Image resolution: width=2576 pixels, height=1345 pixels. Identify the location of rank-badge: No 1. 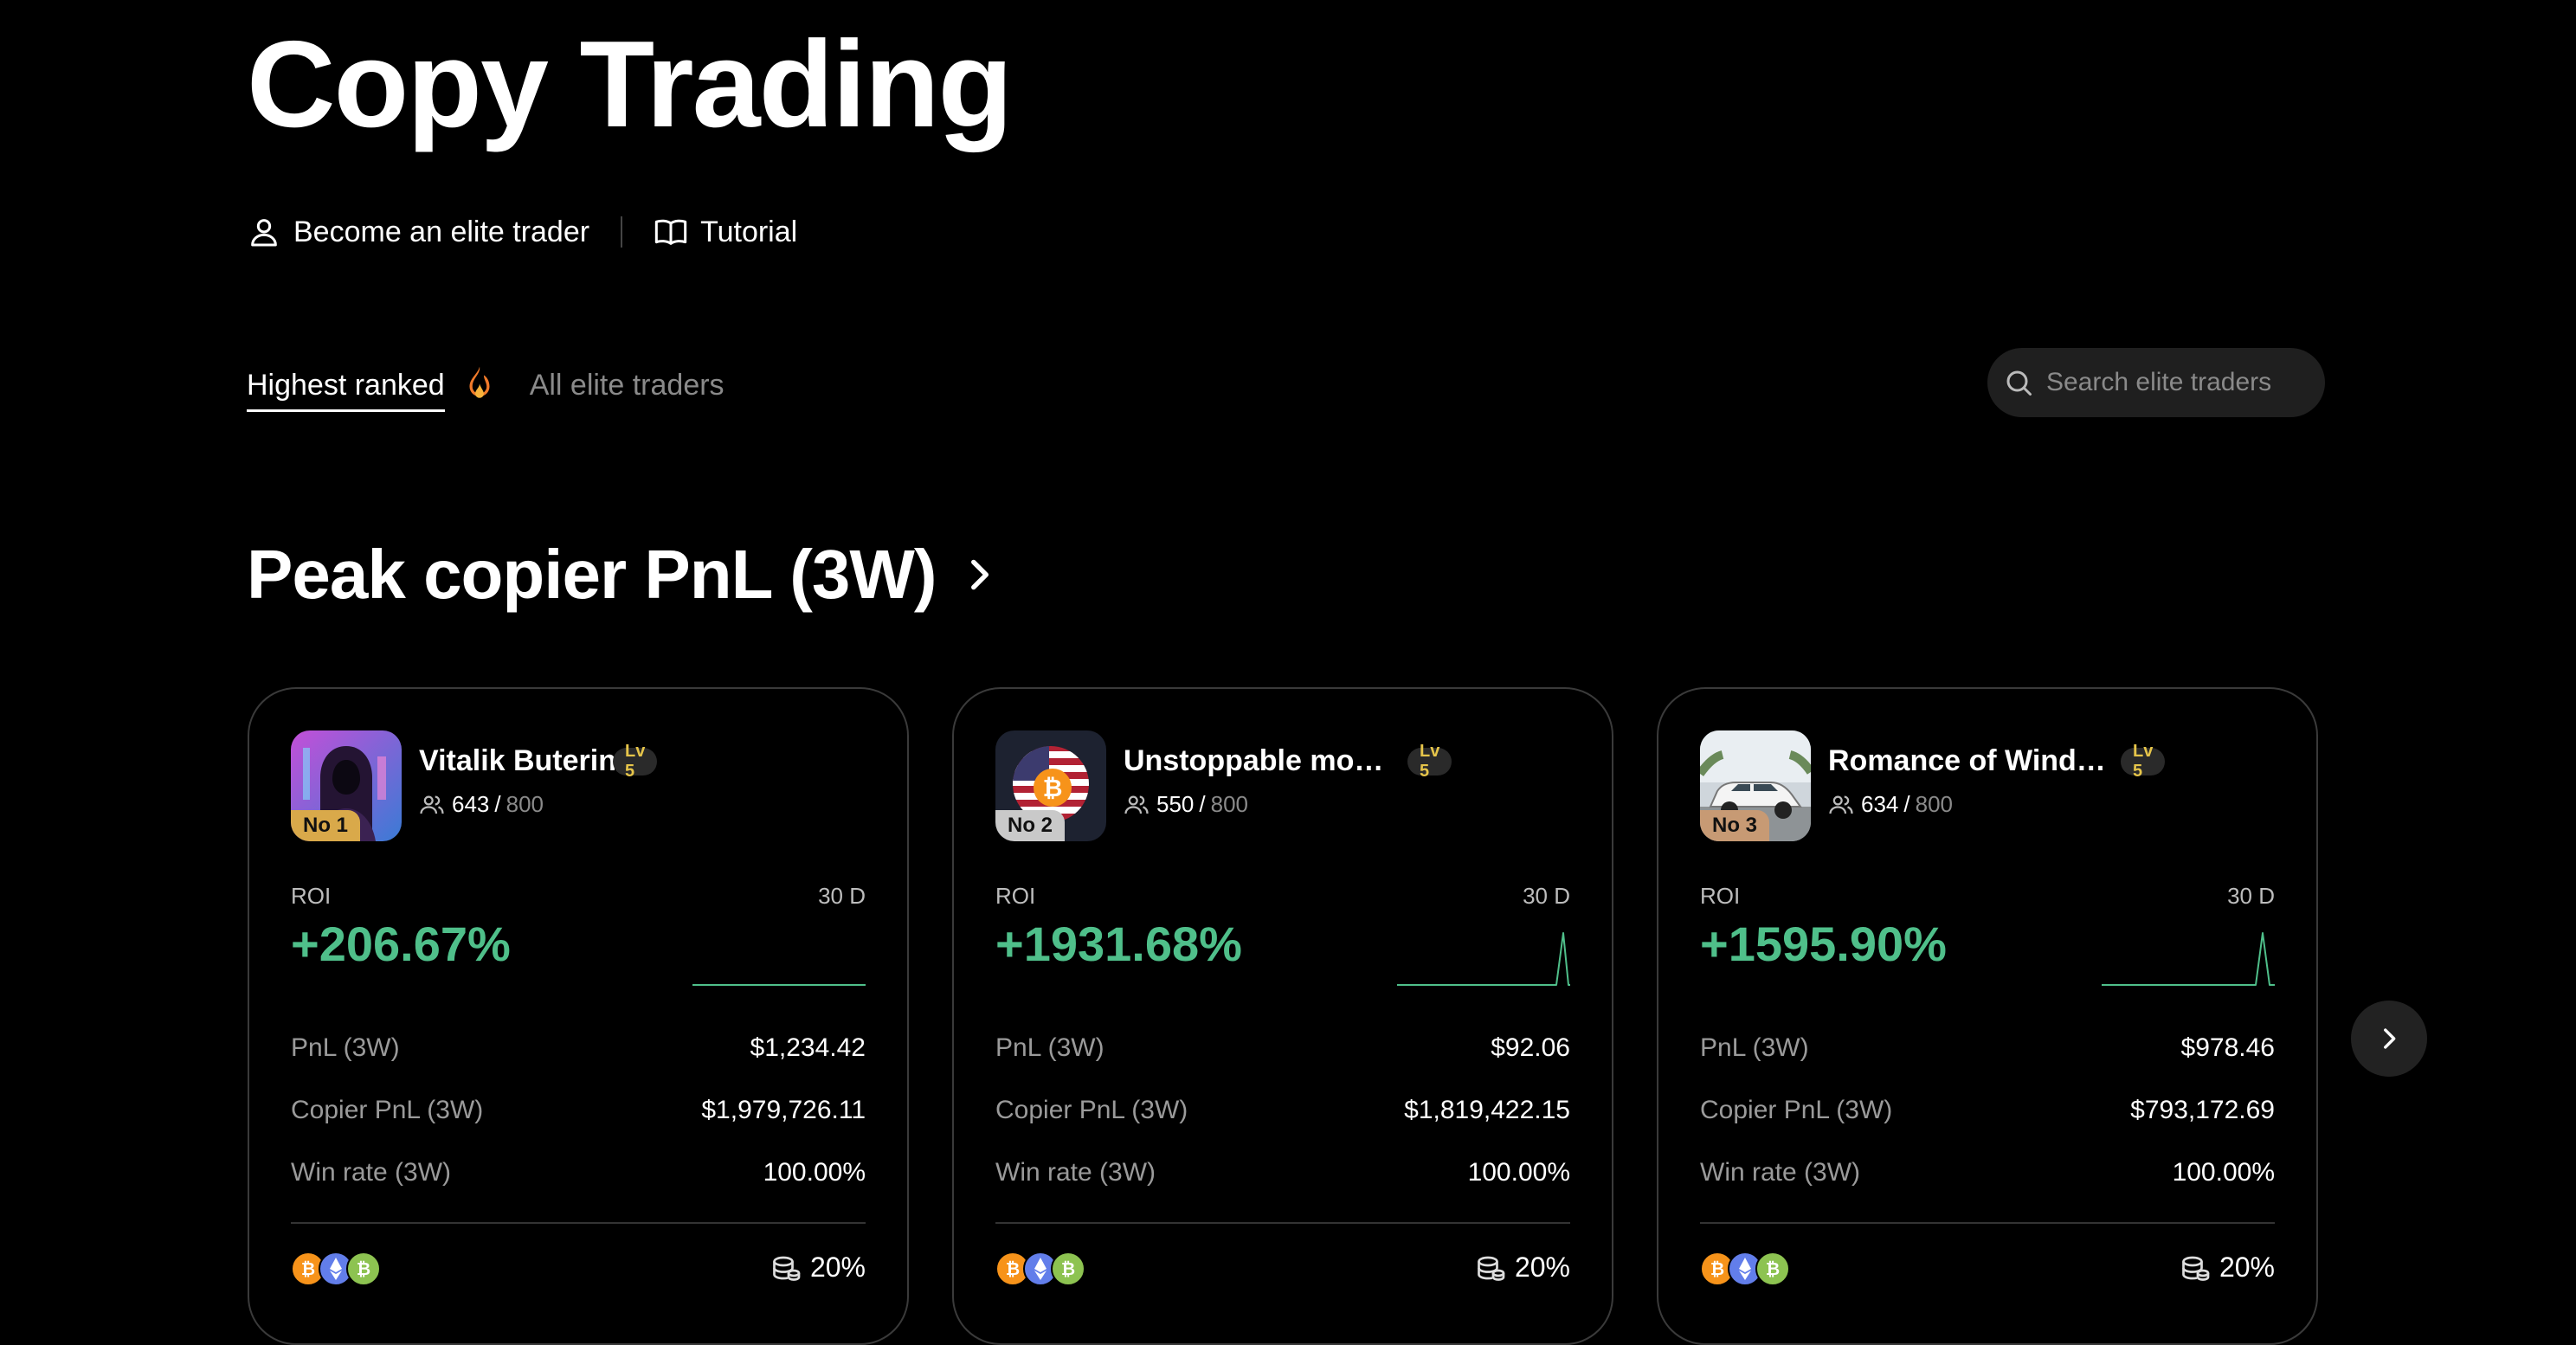
(326, 825).